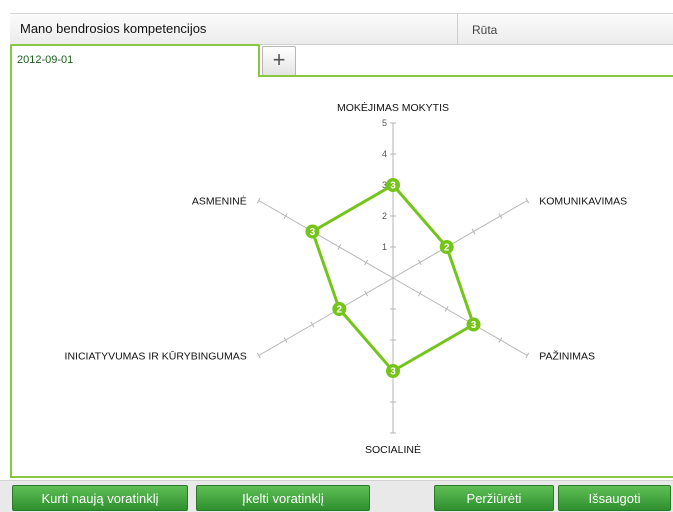 The height and width of the screenshot is (512, 673). What do you see at coordinates (393, 449) in the screenshot?
I see `axis-label: SOCIALINĖ` at bounding box center [393, 449].